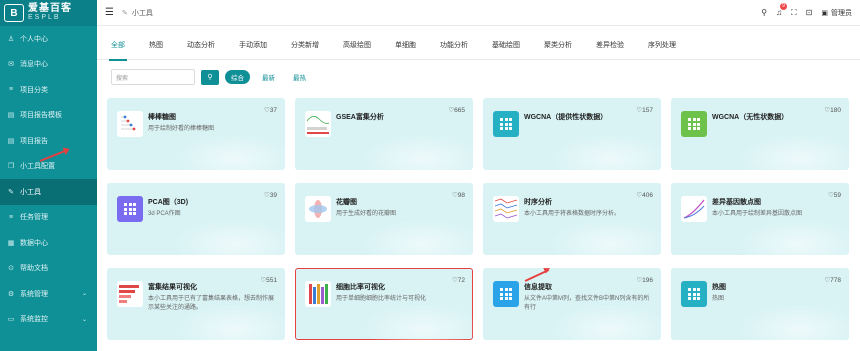 Image resolution: width=860 pixels, height=351 pixels. Describe the element at coordinates (644, 110) in the screenshot. I see `like-count: ♡157` at that location.